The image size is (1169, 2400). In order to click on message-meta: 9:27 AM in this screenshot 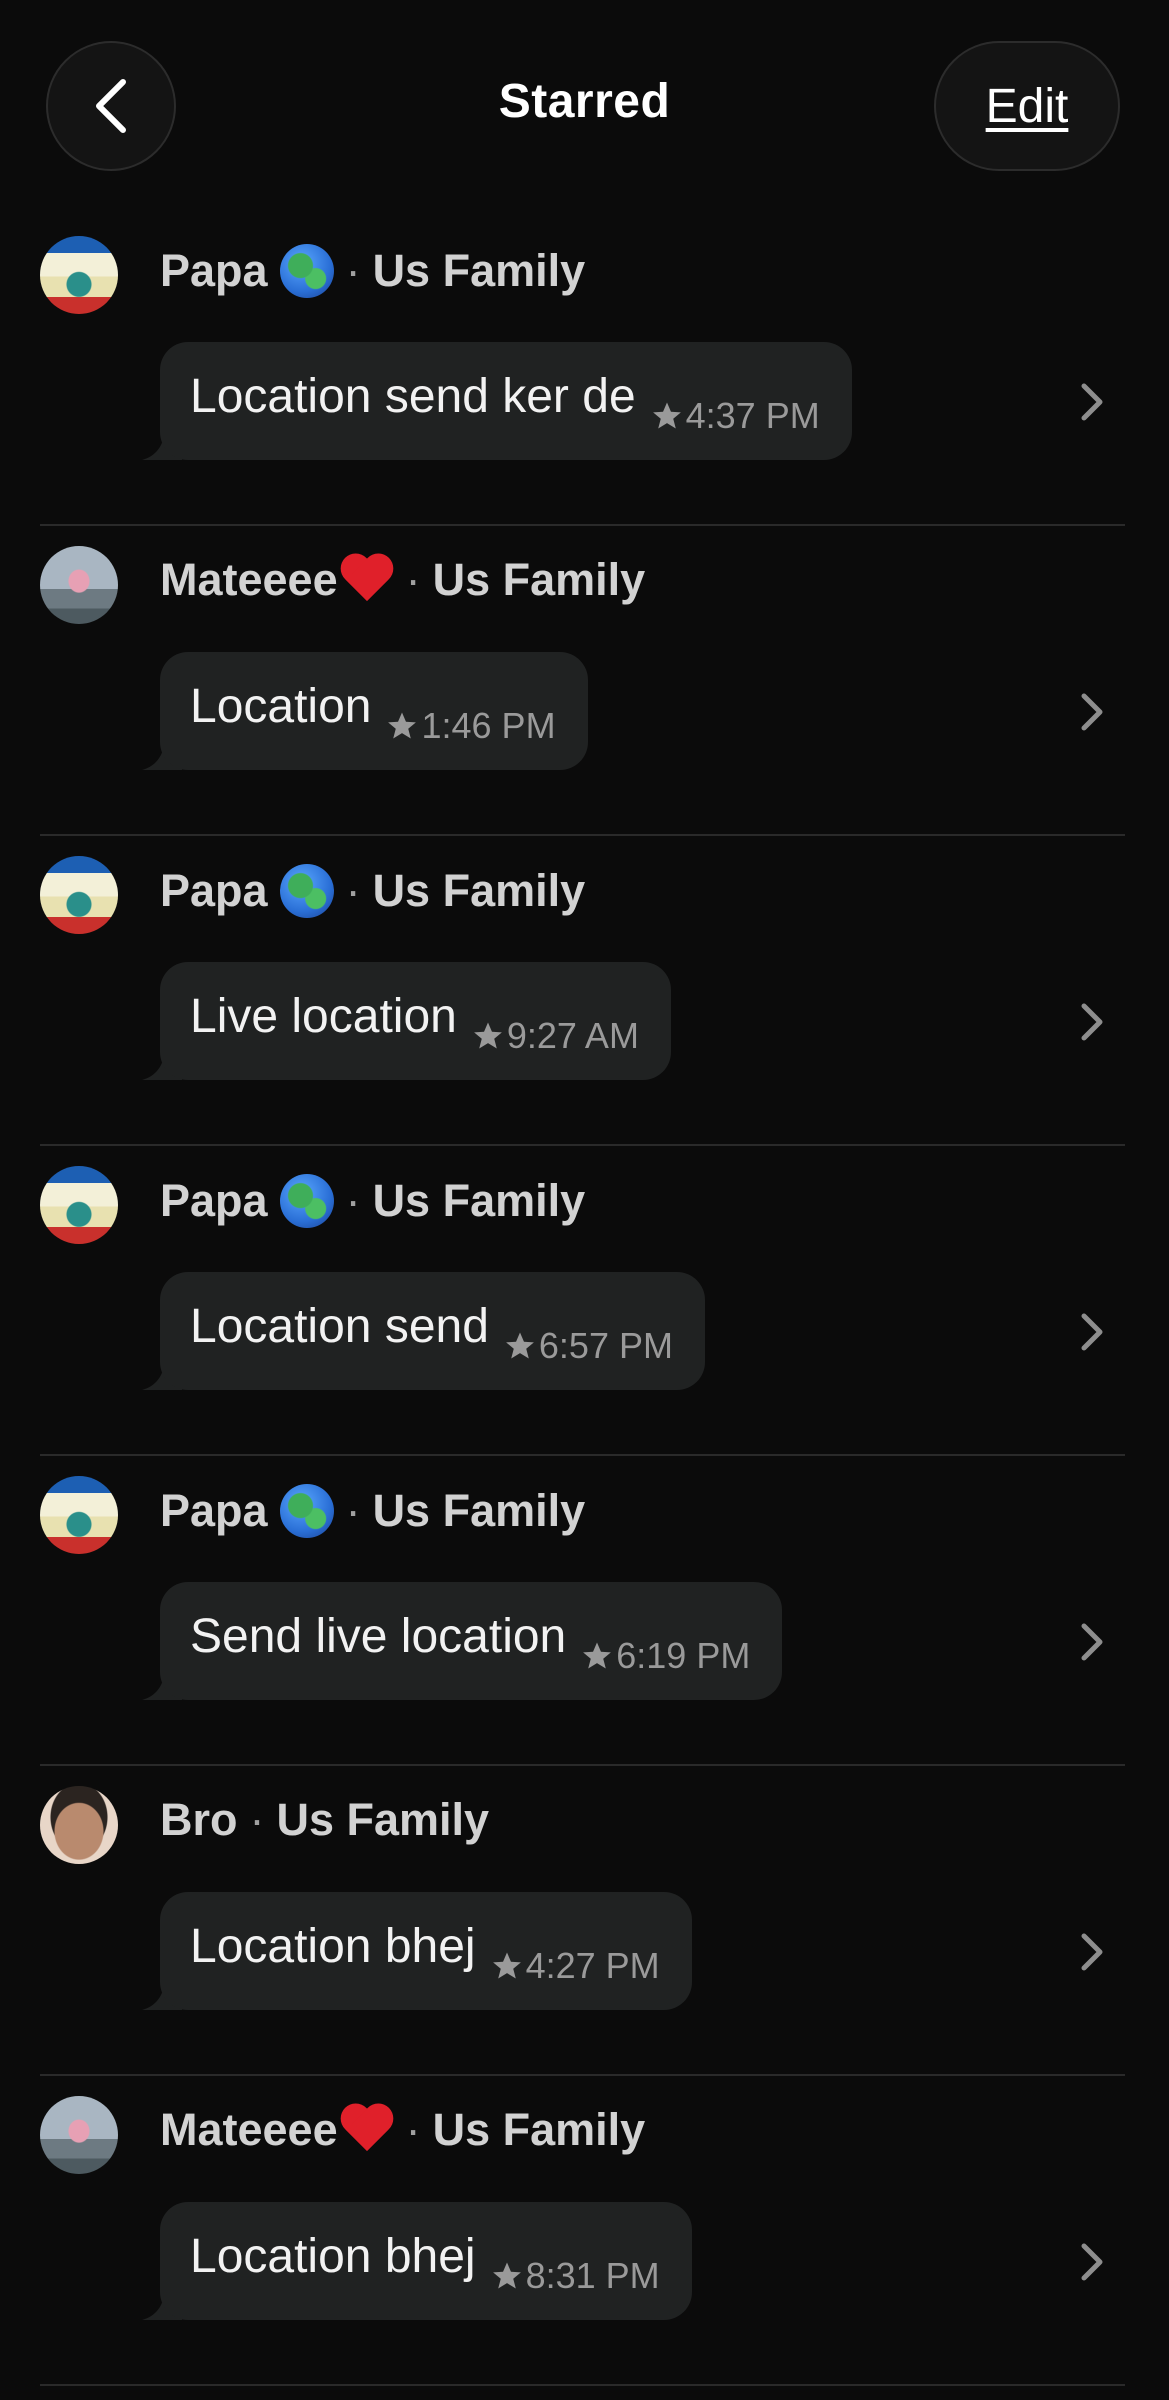, I will do `click(555, 1036)`.